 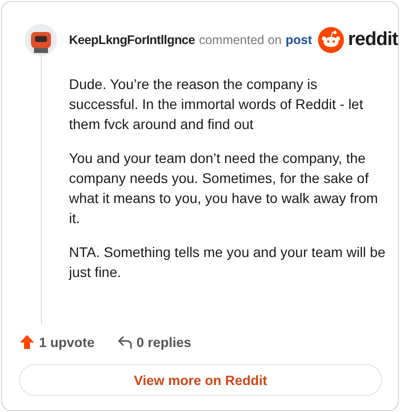 I want to click on reply-arrow-icon, so click(x=124, y=342).